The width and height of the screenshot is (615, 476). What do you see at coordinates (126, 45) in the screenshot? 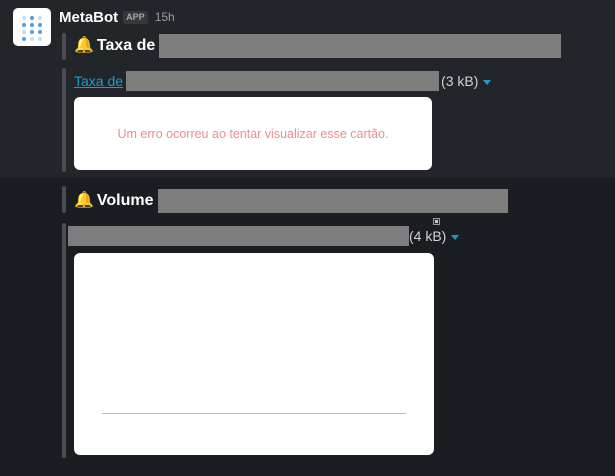
I see `alert-title-text: Taxa de` at bounding box center [126, 45].